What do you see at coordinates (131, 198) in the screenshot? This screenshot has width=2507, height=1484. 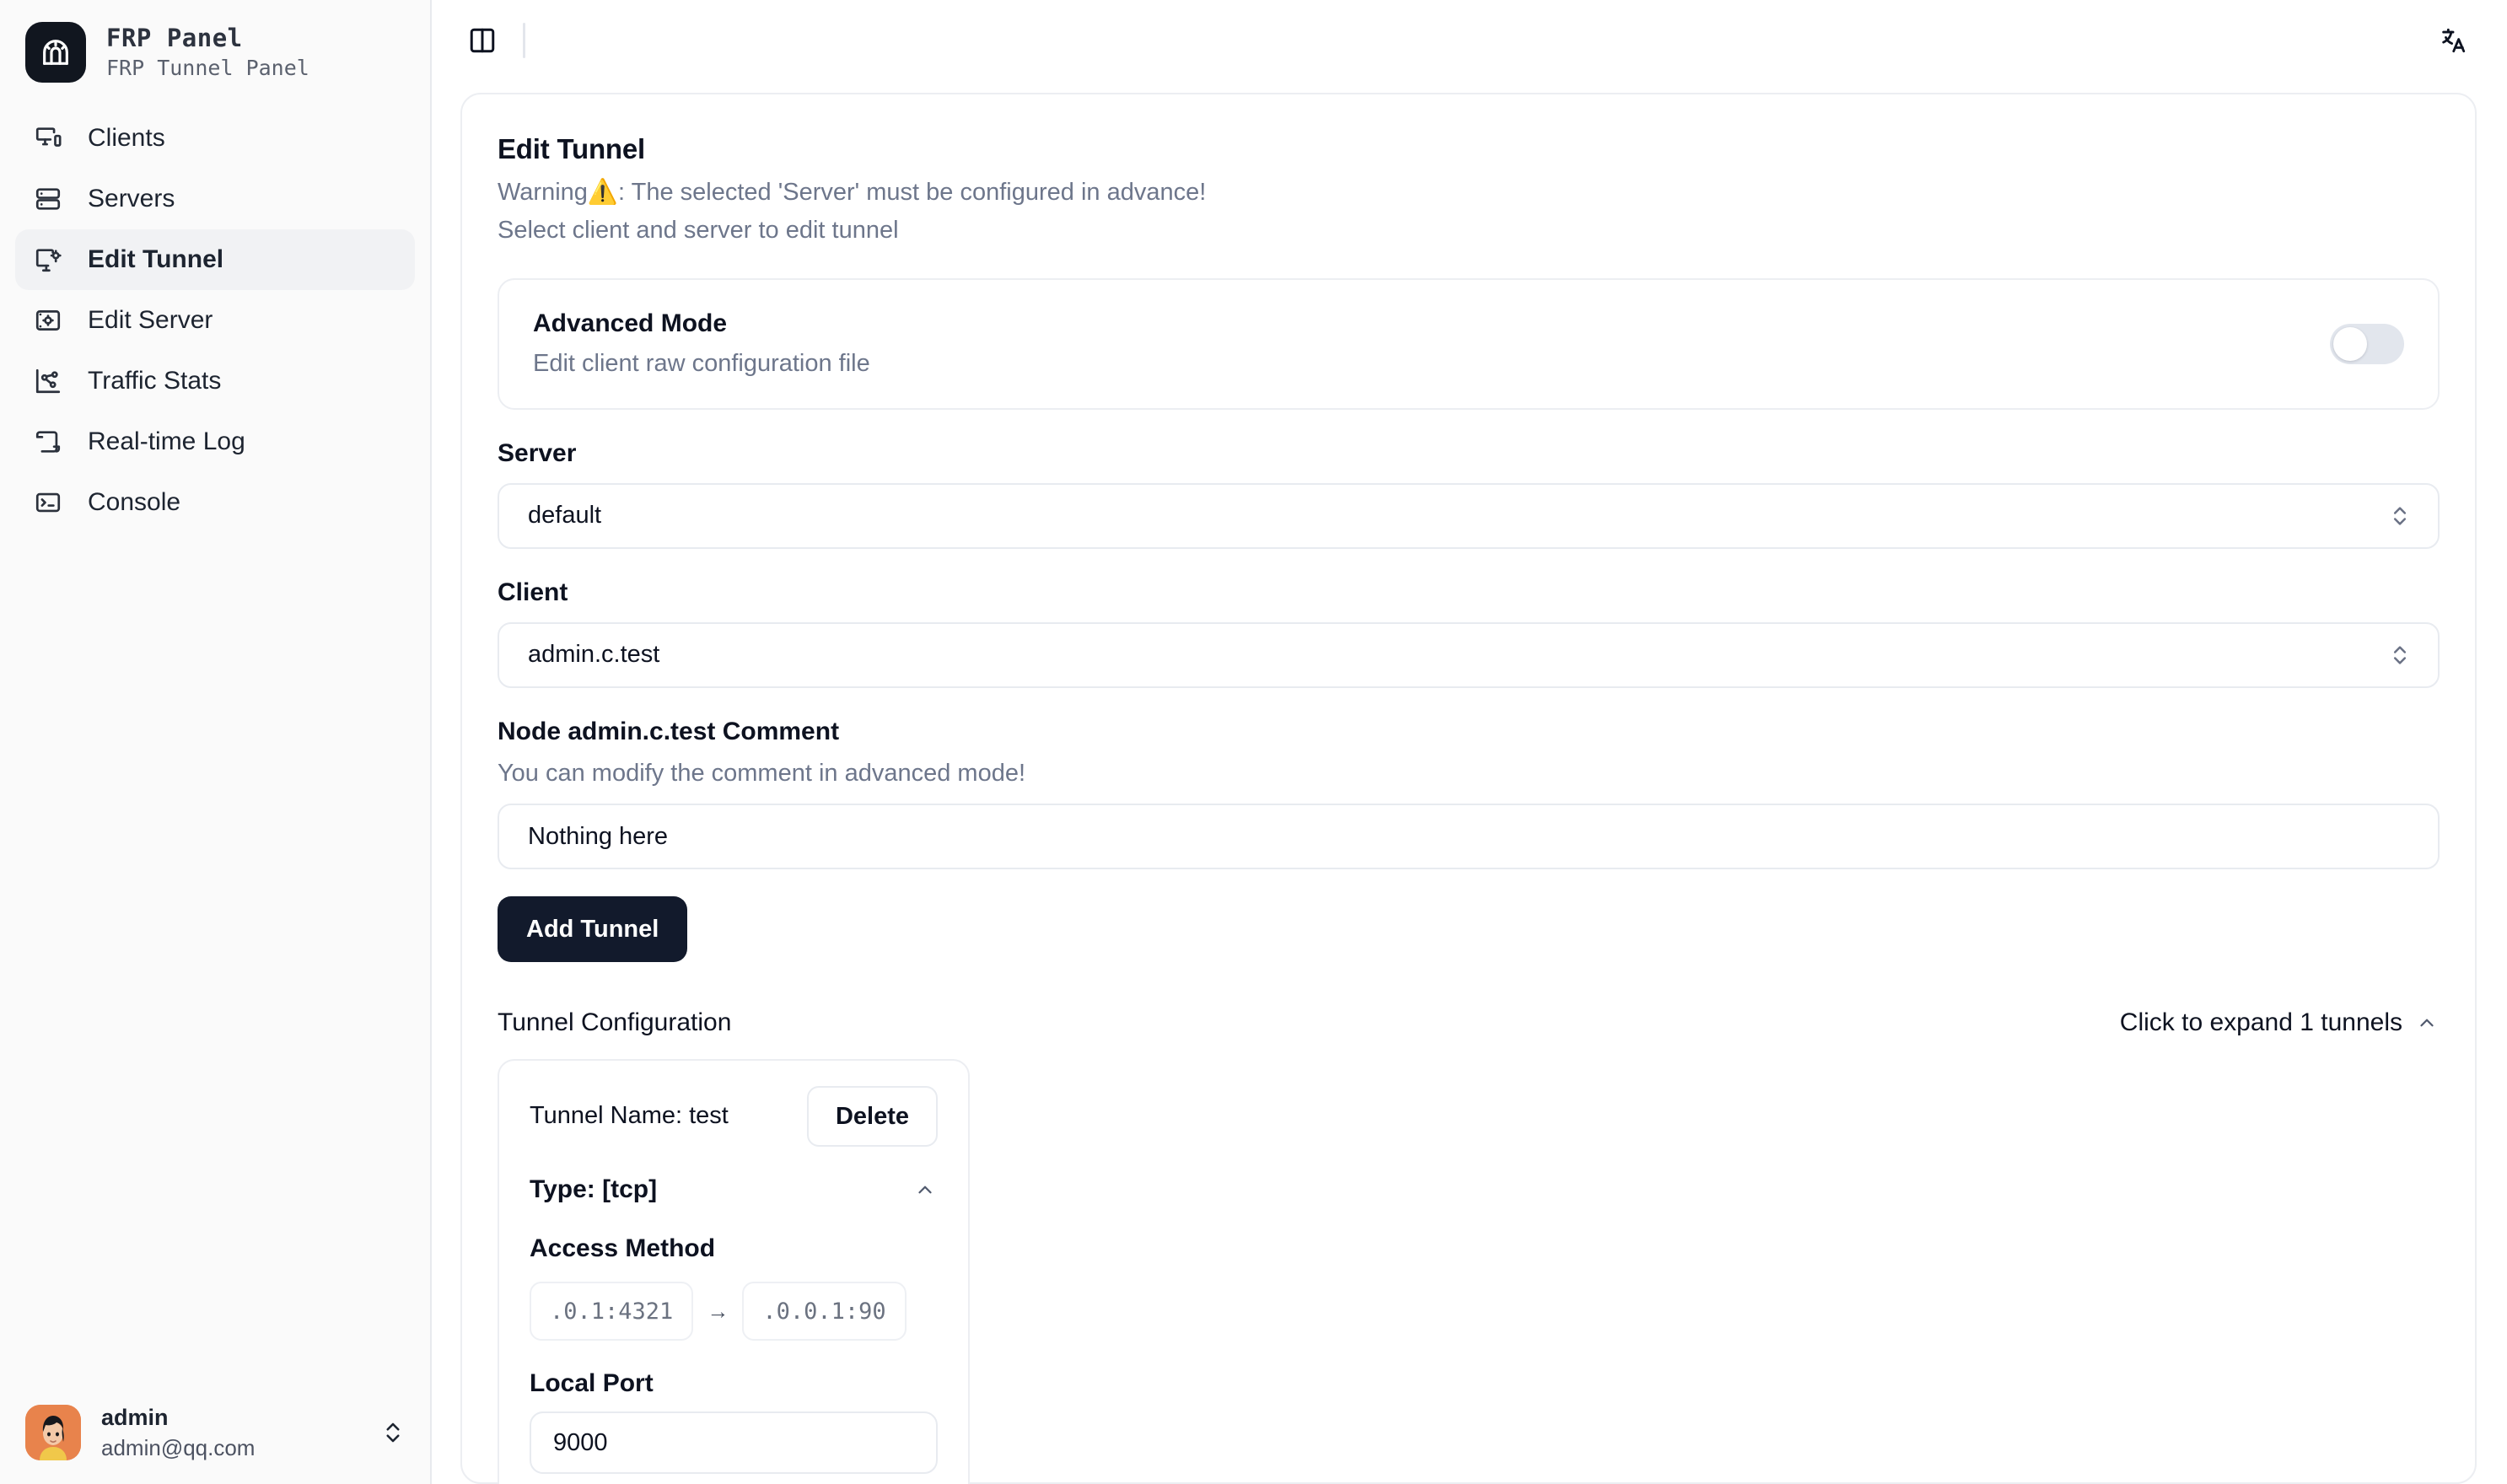 I see `sidebar-item-label: Servers` at bounding box center [131, 198].